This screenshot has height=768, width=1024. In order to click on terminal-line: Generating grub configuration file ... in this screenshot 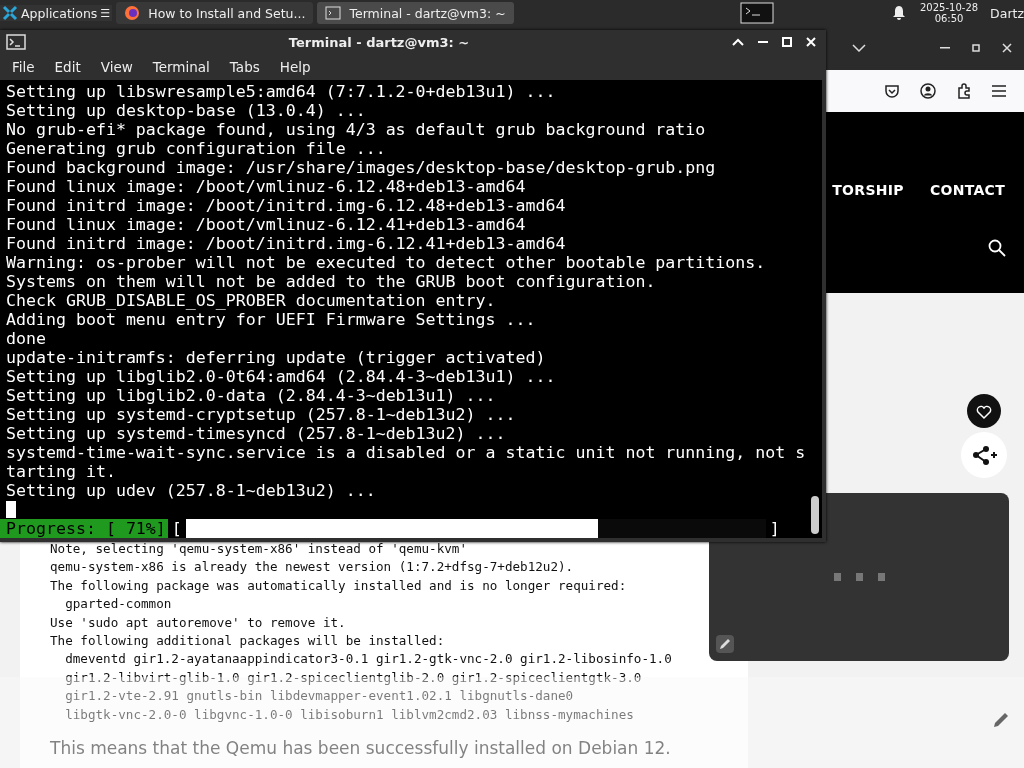, I will do `click(196, 148)`.